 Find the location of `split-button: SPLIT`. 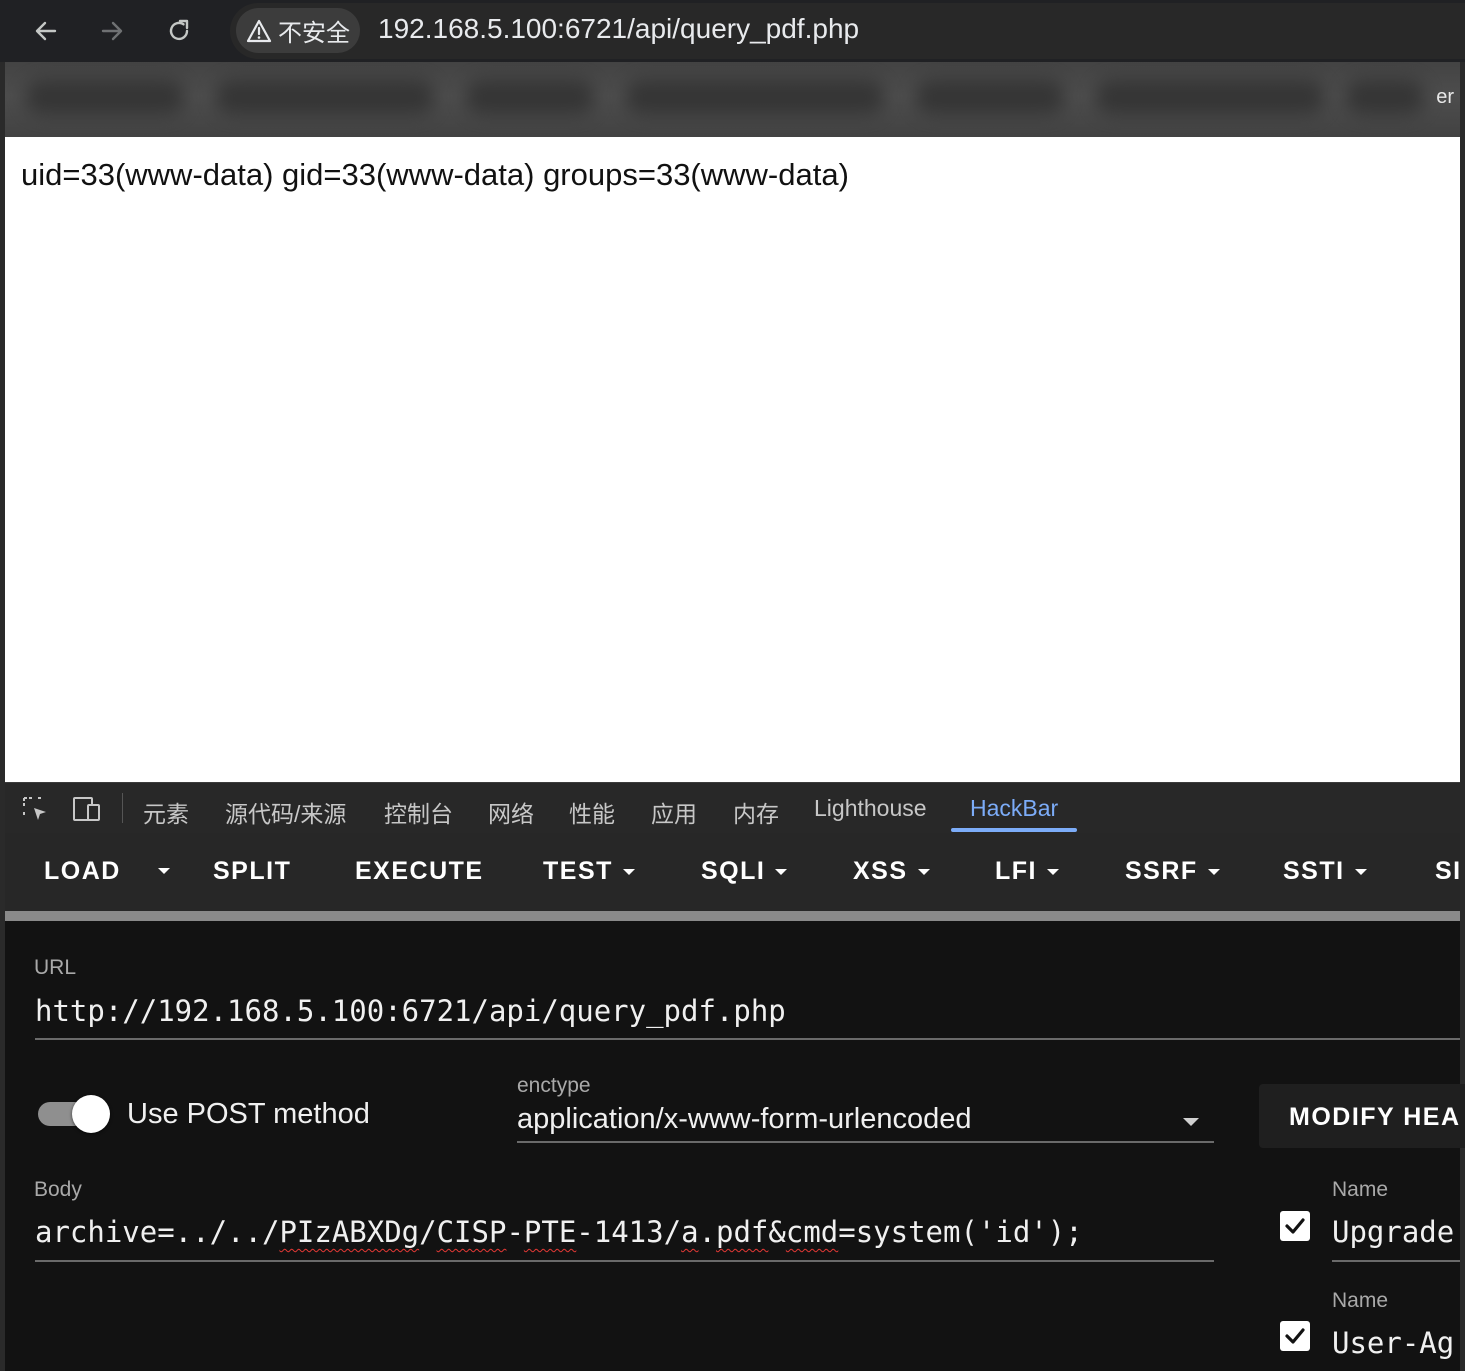

split-button: SPLIT is located at coordinates (252, 871).